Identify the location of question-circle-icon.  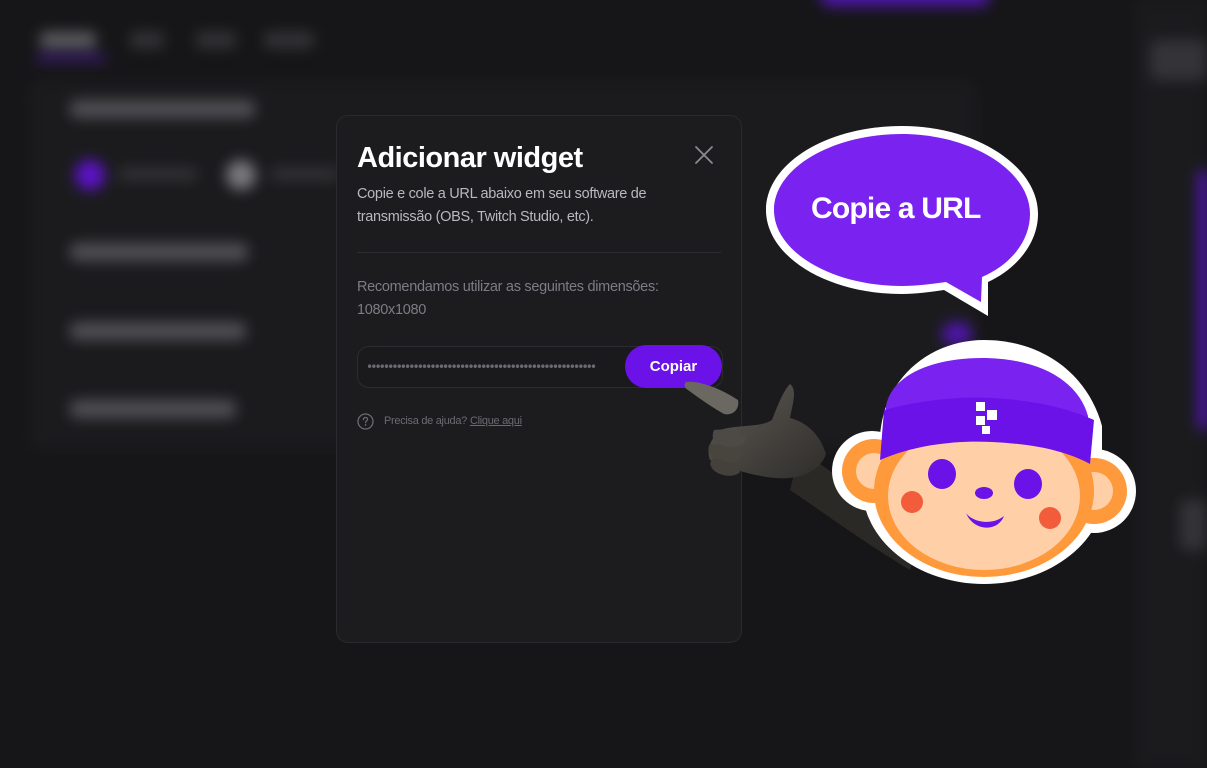
(365, 421).